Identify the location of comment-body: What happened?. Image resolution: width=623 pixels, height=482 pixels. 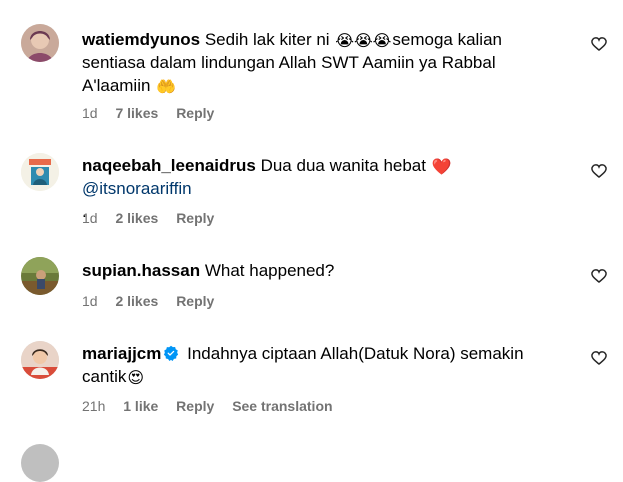
(269, 270).